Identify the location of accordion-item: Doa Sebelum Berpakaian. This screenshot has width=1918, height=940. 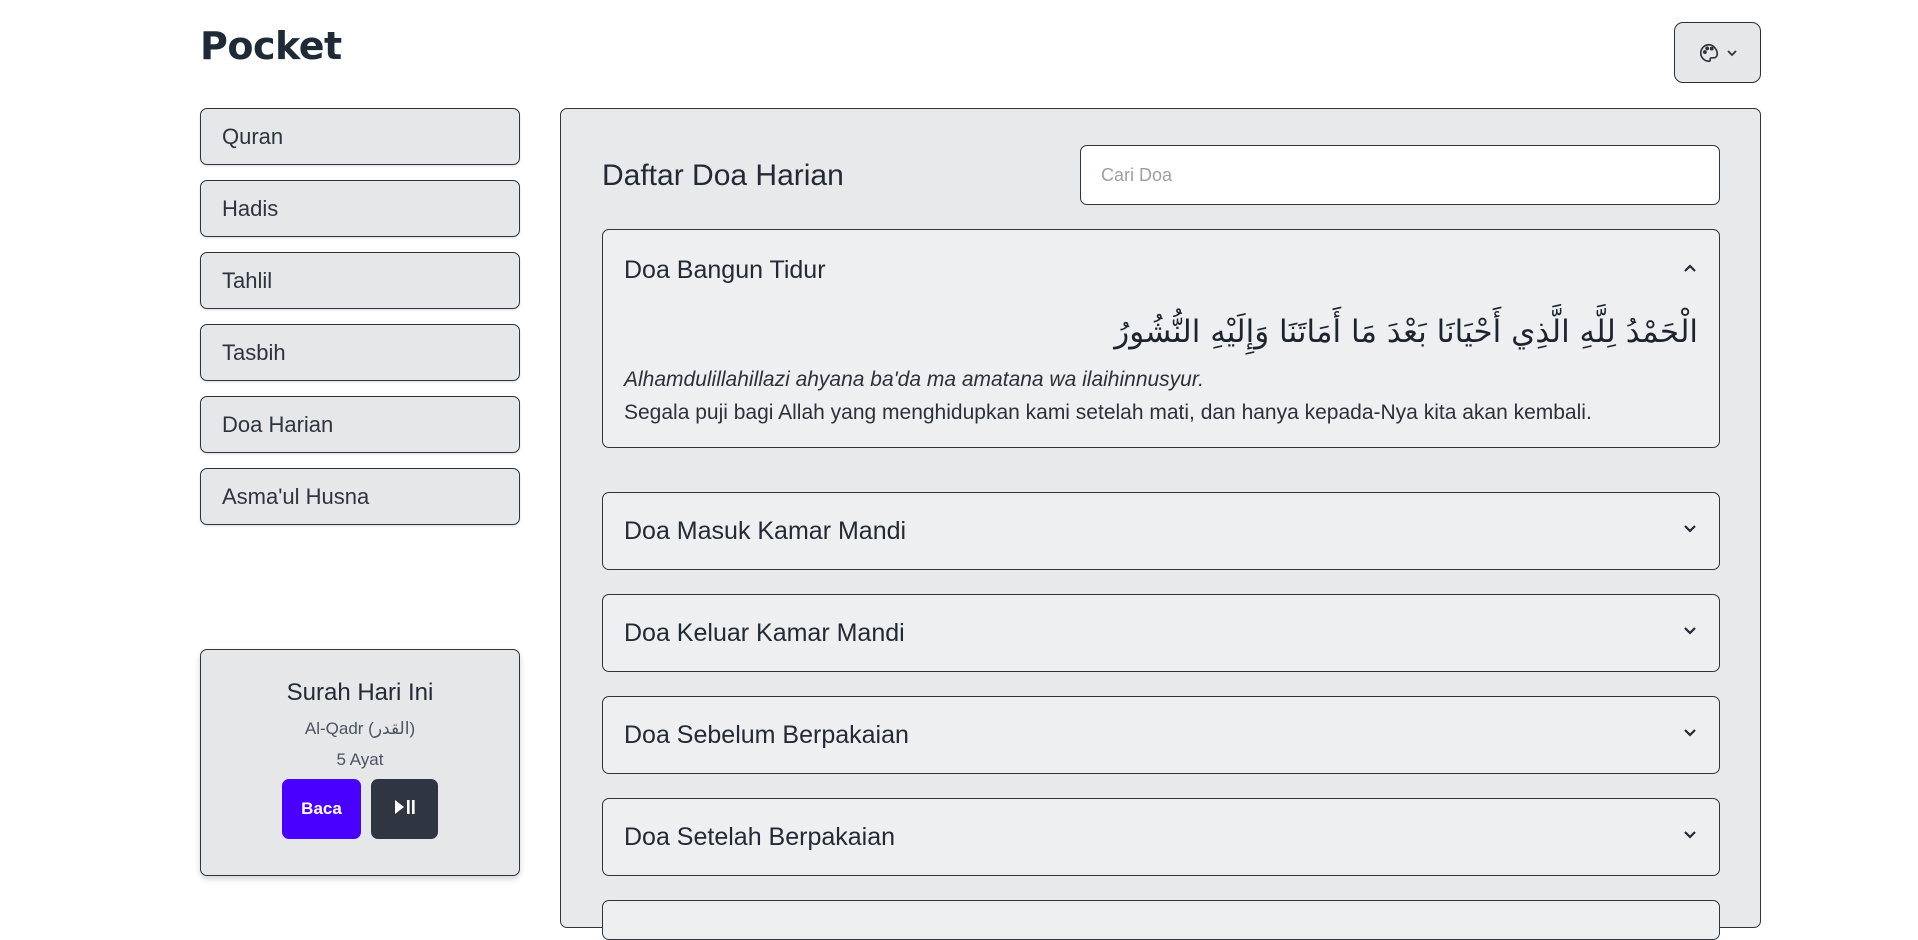
(1161, 735).